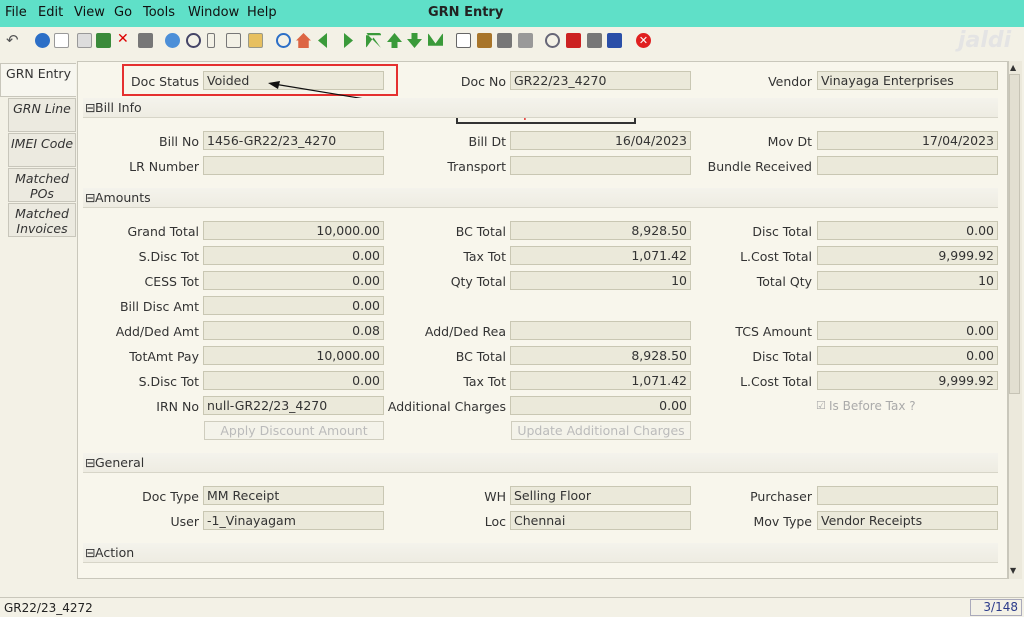 The width and height of the screenshot is (1024, 617). What do you see at coordinates (61, 40) in the screenshot?
I see `new-icon` at bounding box center [61, 40].